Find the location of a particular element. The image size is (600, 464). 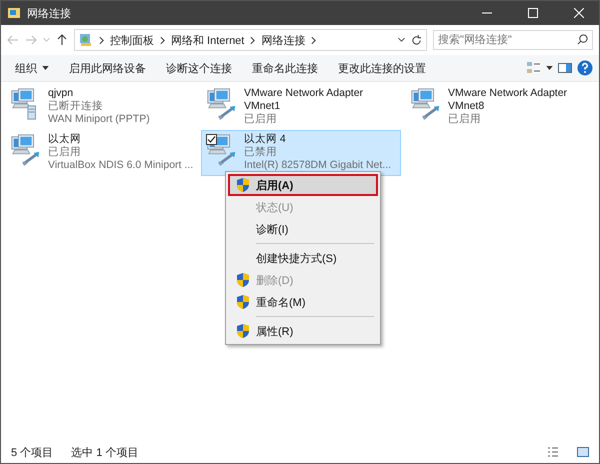

toolbar-button: 诊断这个连接 is located at coordinates (199, 68).